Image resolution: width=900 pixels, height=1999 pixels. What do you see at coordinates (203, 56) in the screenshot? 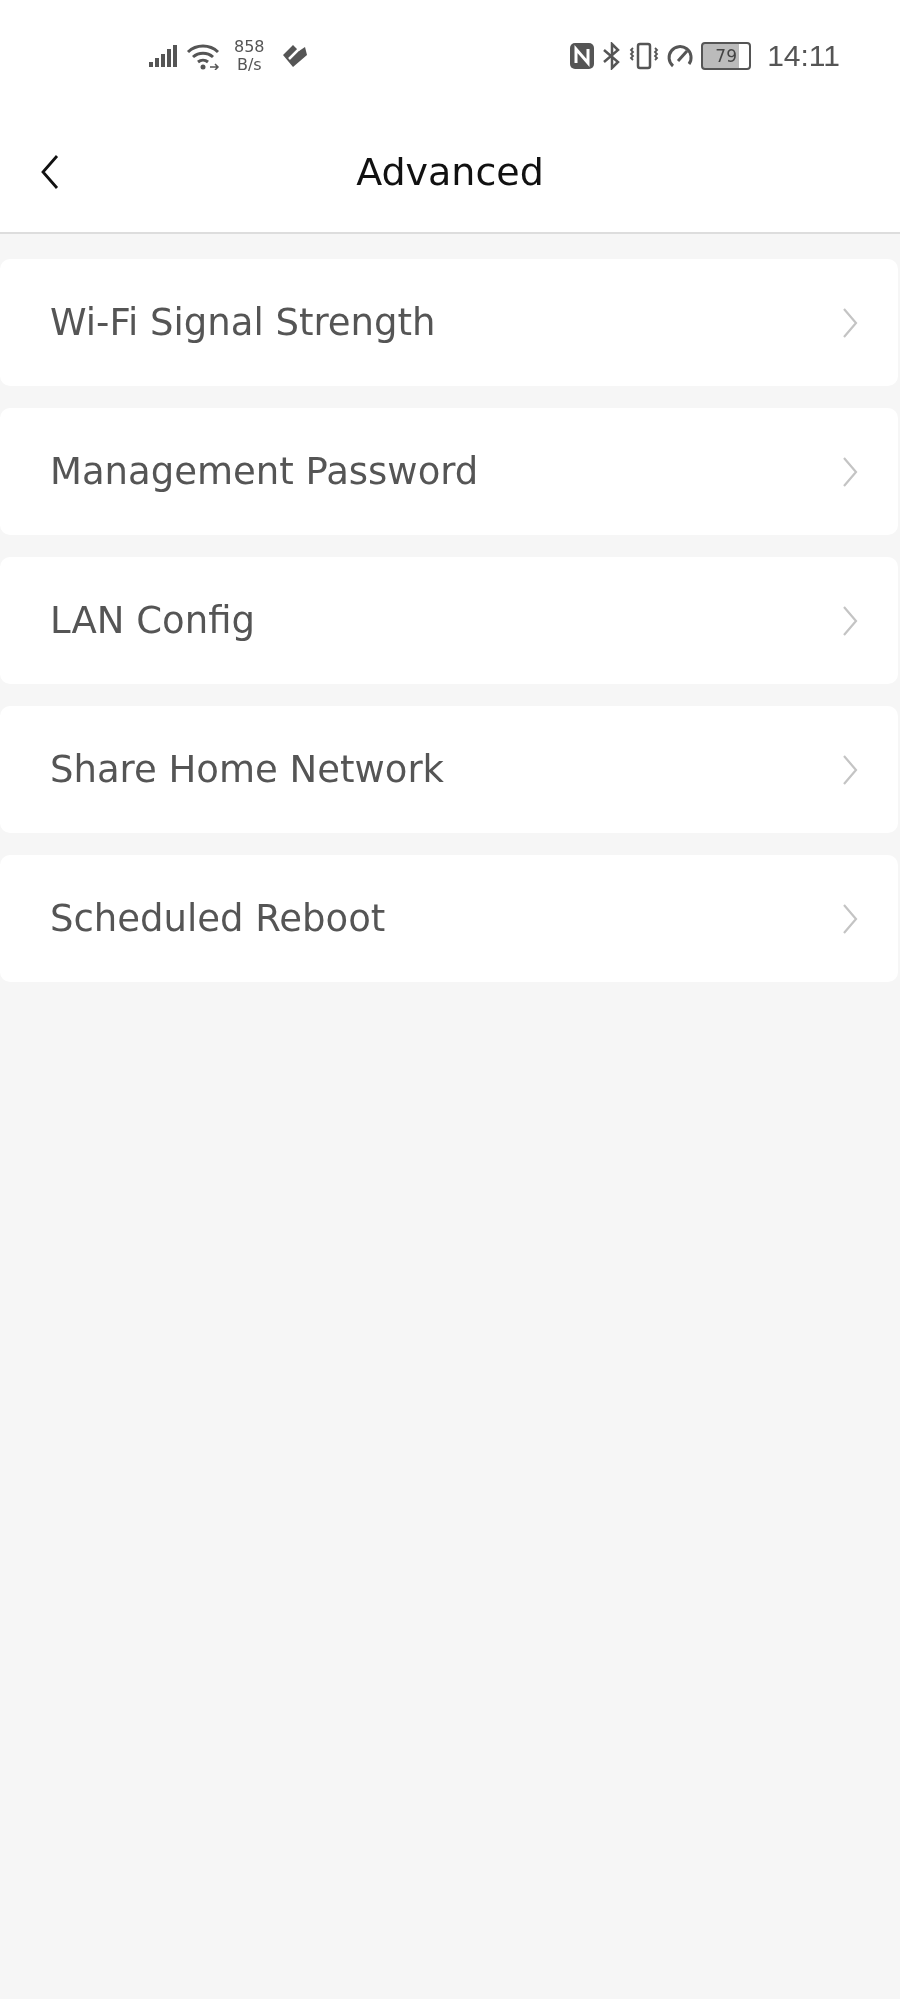
I see `wifi-icon` at bounding box center [203, 56].